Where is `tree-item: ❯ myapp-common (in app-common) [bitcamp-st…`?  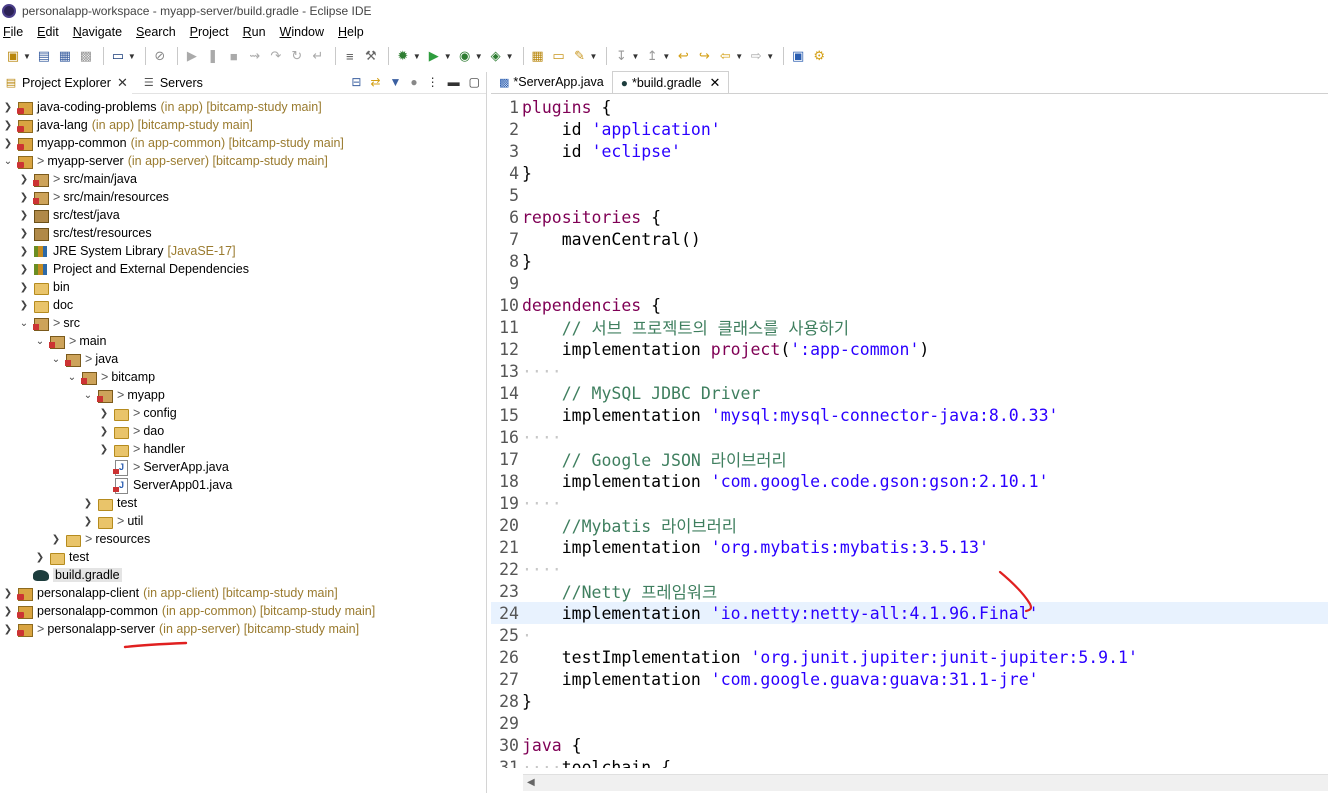 tree-item: ❯ myapp-common (in app-common) [bitcamp-st… is located at coordinates (243, 143).